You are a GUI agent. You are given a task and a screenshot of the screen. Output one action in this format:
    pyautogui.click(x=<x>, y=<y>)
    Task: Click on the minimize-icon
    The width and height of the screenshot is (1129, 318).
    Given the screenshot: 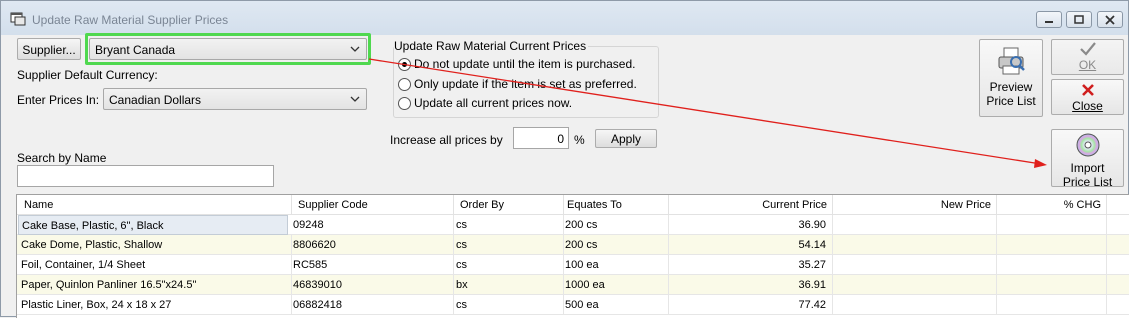 What is the action you would take?
    pyautogui.click(x=1049, y=22)
    